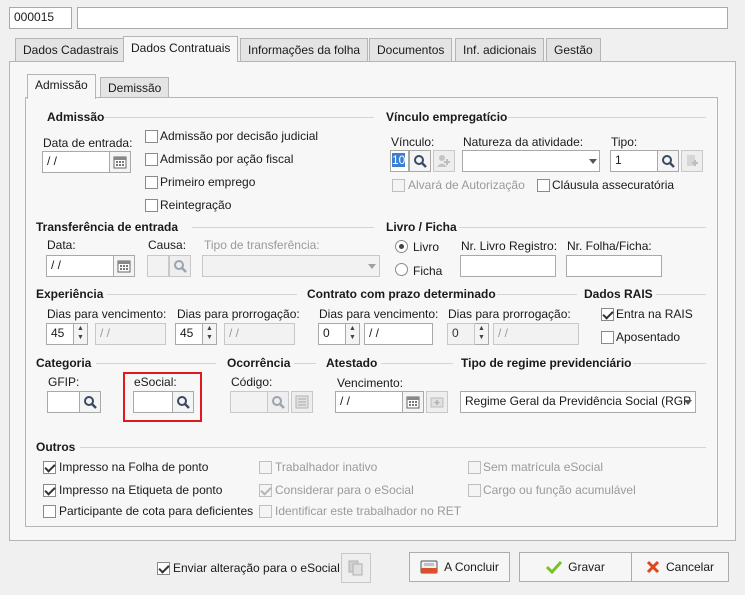 Image resolution: width=745 pixels, height=595 pixels. What do you see at coordinates (653, 567) in the screenshot?
I see `close-icon` at bounding box center [653, 567].